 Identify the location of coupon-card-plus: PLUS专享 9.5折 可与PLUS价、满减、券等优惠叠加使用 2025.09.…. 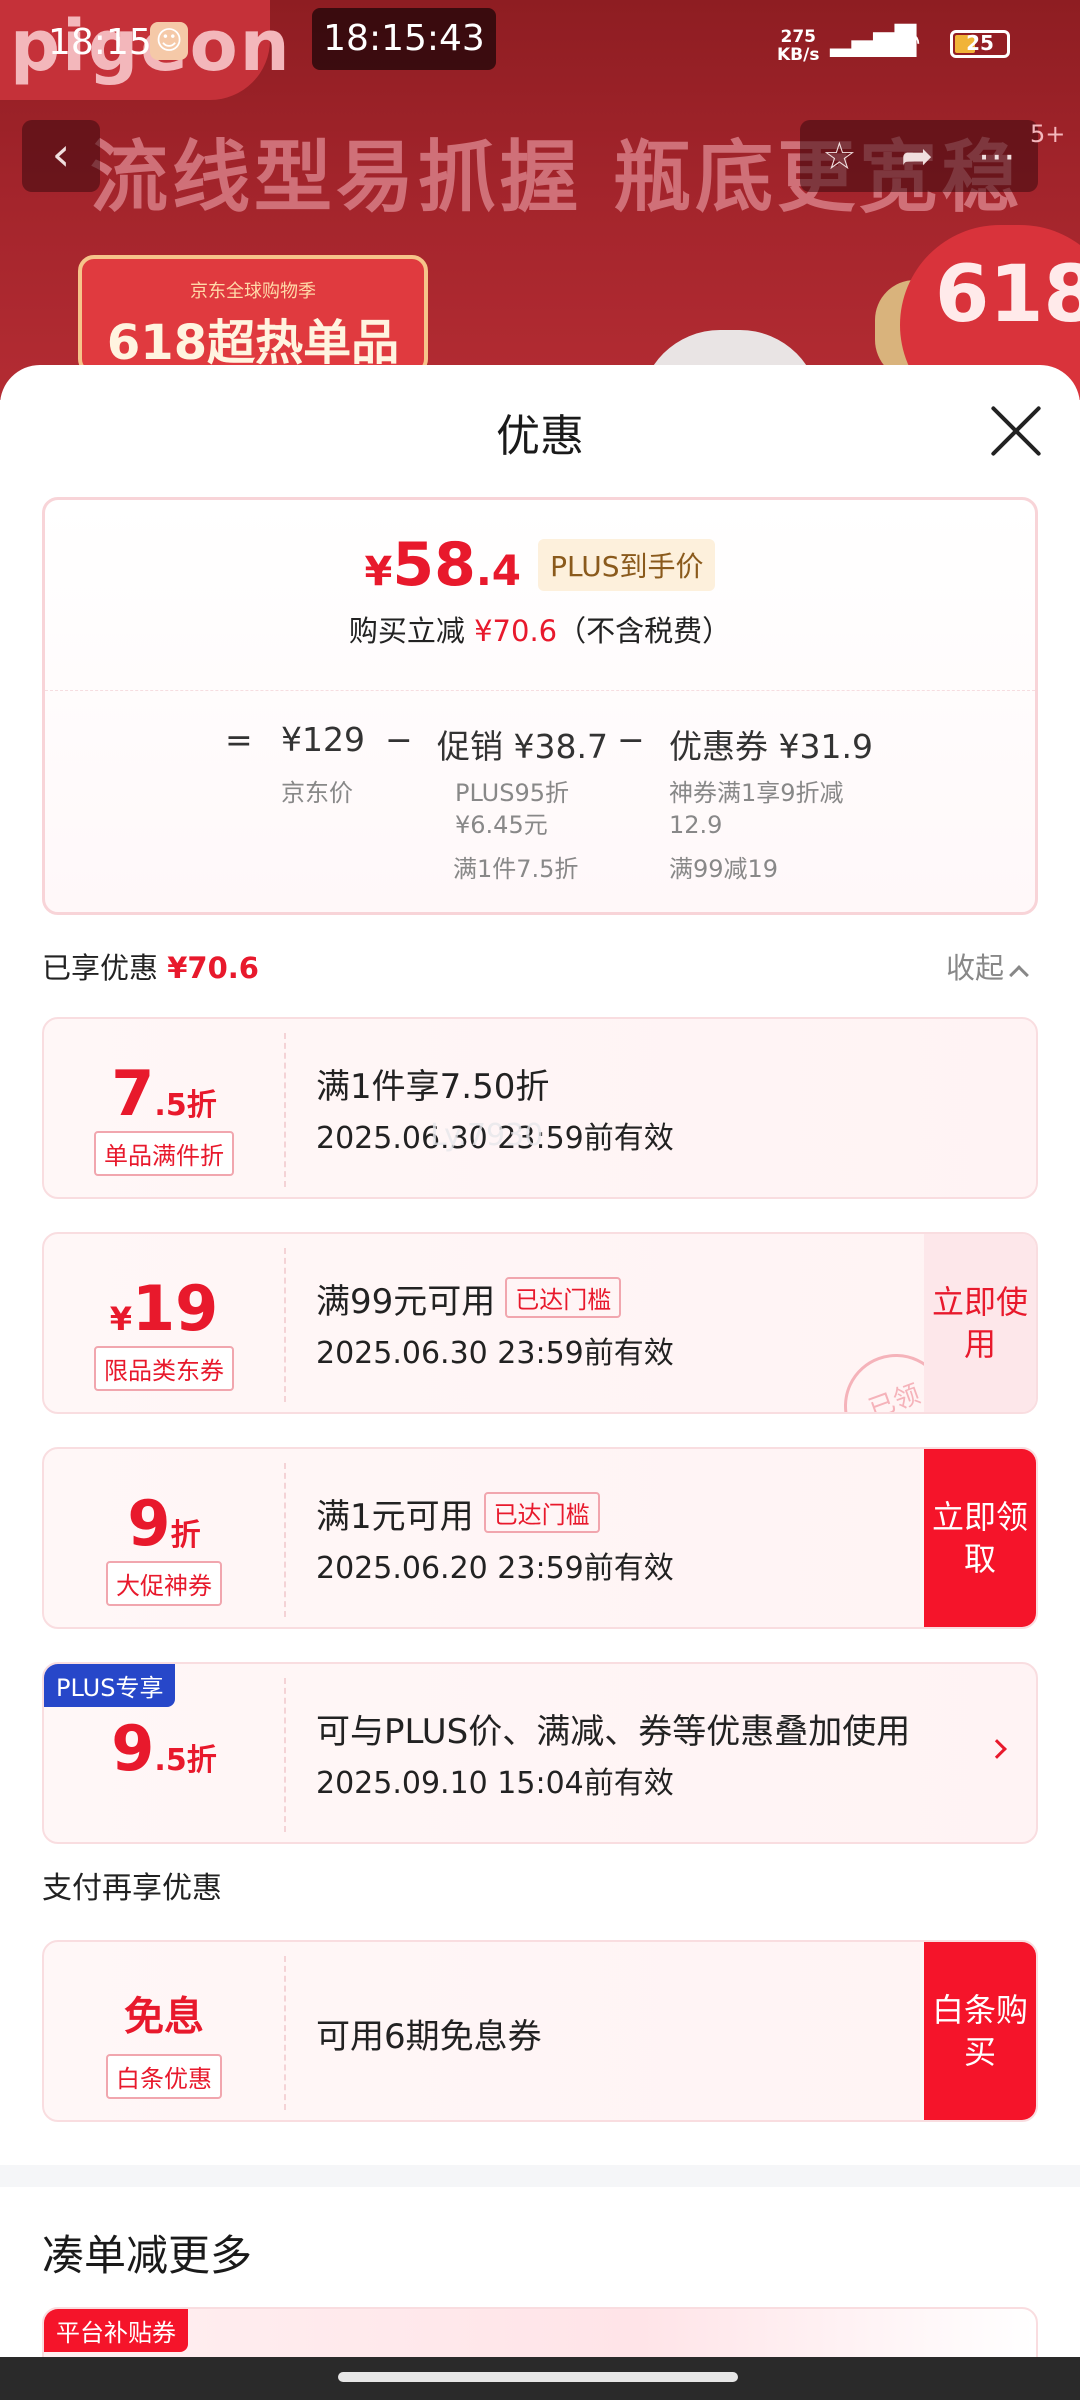
(540, 1753).